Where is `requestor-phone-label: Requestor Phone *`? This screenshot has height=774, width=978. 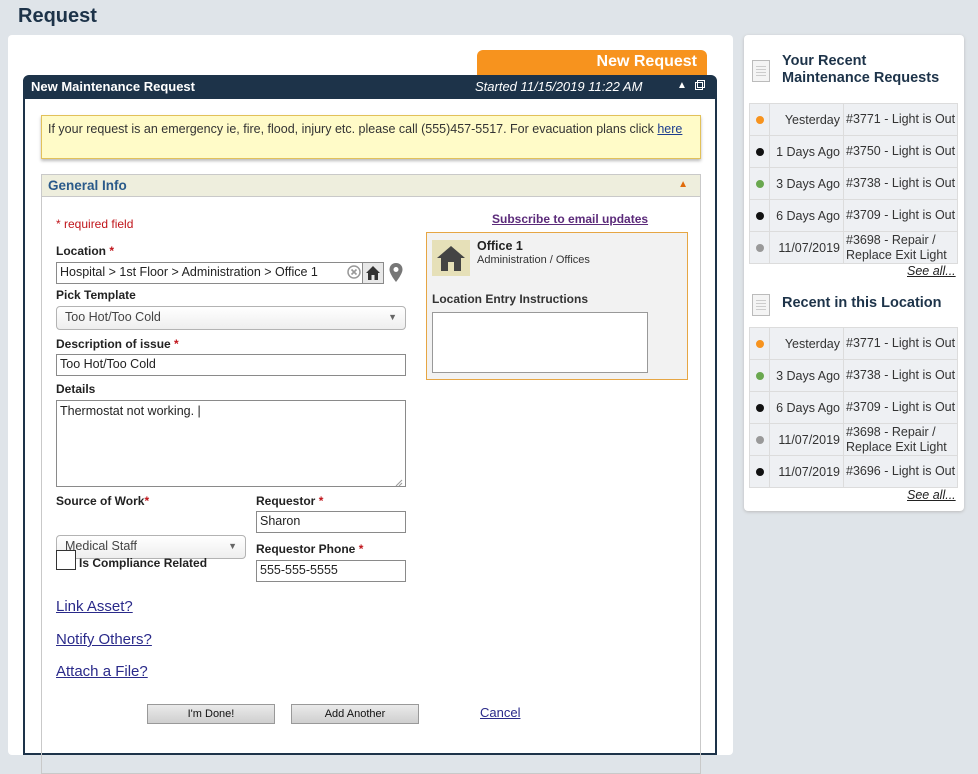 requestor-phone-label: Requestor Phone * is located at coordinates (309, 549).